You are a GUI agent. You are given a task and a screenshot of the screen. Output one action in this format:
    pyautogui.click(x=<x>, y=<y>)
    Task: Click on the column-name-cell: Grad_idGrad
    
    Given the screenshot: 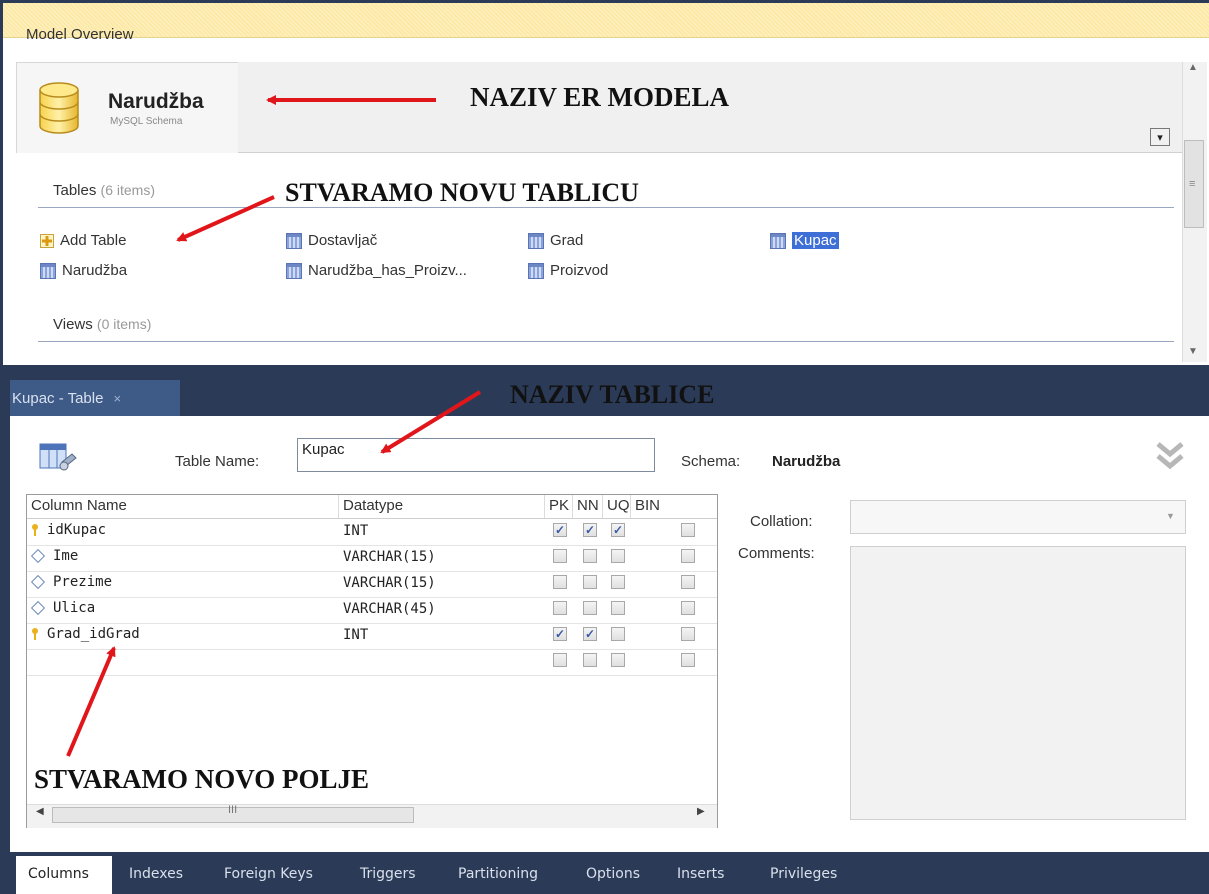 What is the action you would take?
    pyautogui.click(x=85, y=634)
    